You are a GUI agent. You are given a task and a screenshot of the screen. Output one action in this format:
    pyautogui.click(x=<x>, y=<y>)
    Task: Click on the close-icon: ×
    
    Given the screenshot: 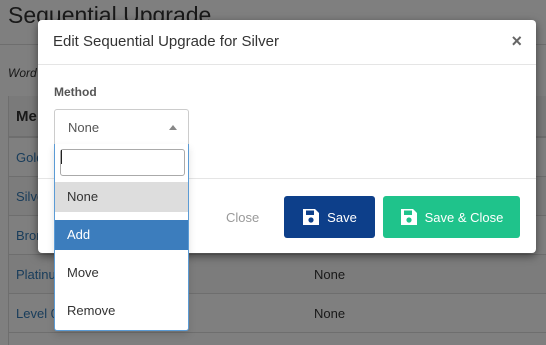 What is the action you would take?
    pyautogui.click(x=516, y=41)
    